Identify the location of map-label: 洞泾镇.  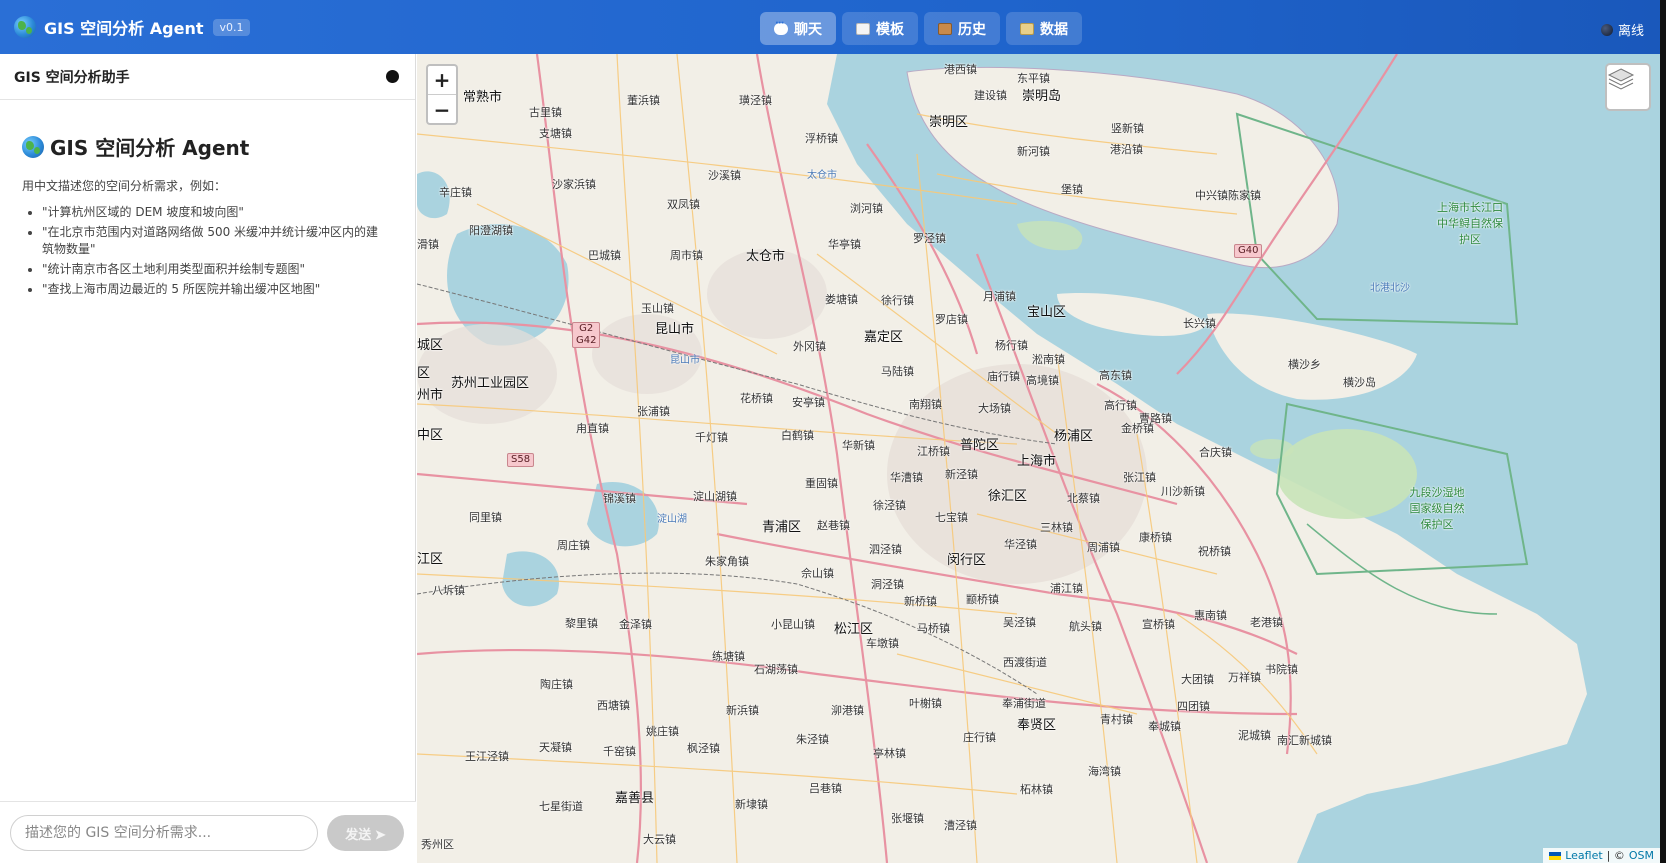
(887, 584).